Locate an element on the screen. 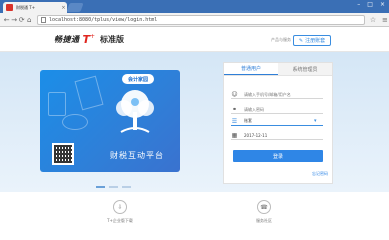 This screenshot has width=389, height=240. calendar-icon: ▦ is located at coordinates (234, 135).